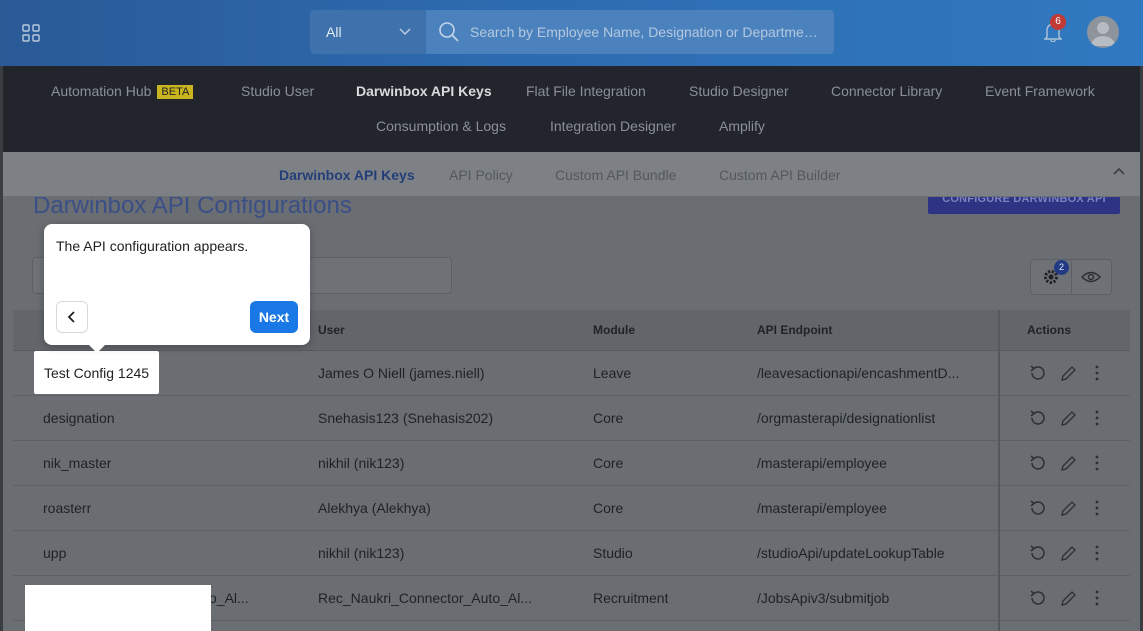 This screenshot has height=631, width=1143. I want to click on tab-darwinbox-api-keys: Darwinbox API Keys, so click(347, 175).